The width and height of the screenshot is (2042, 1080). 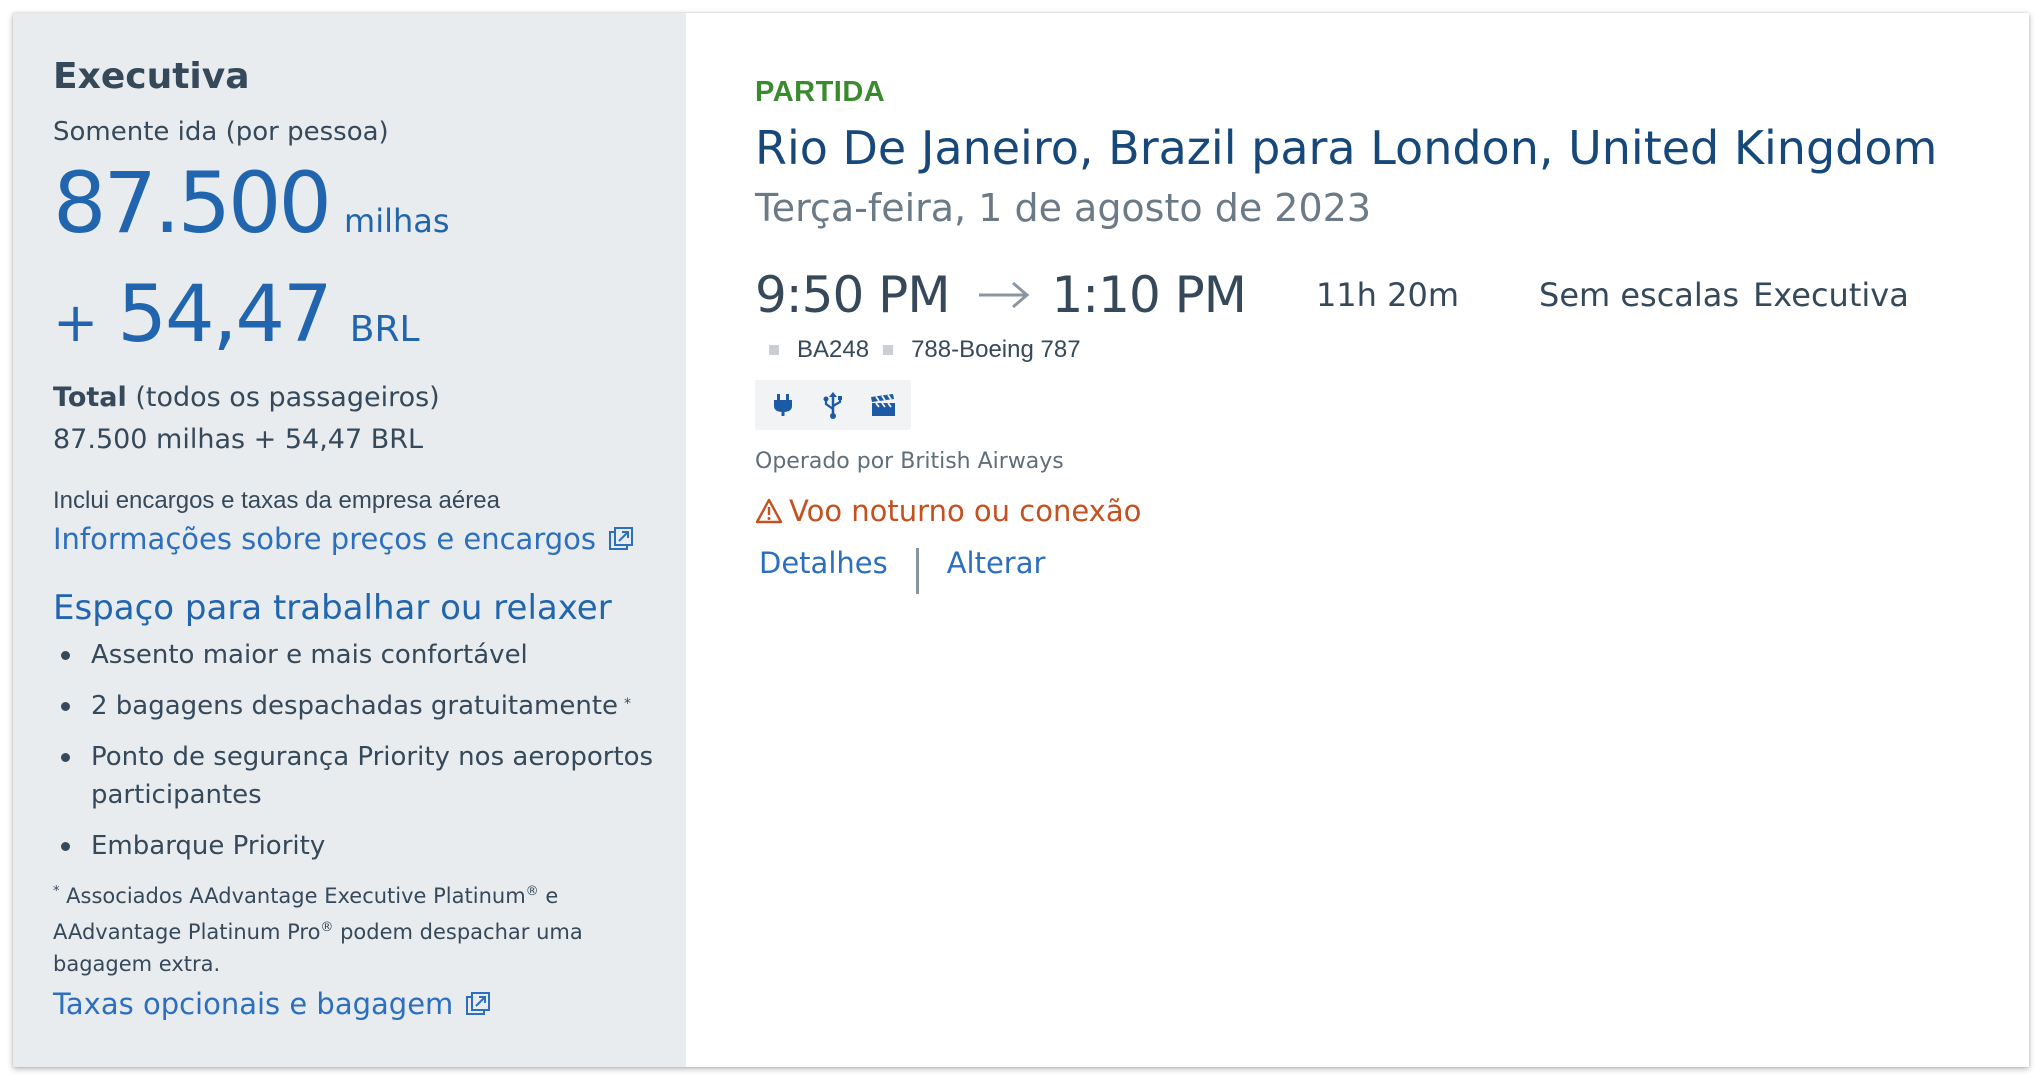 What do you see at coordinates (324, 539) in the screenshot?
I see `price-info-link-label: Informações sobre preços e encargos` at bounding box center [324, 539].